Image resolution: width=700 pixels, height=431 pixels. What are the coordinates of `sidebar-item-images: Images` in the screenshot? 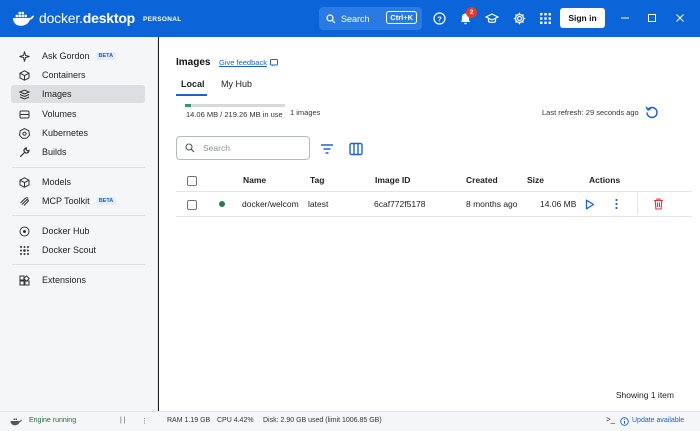 It's located at (78, 94).